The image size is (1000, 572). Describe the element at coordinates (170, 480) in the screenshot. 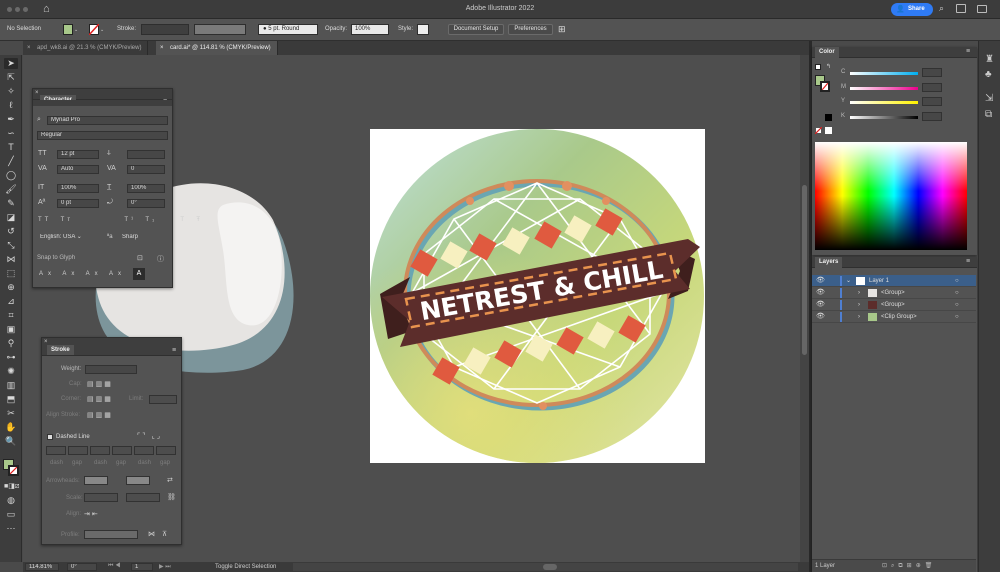

I see `swap-arrowheads-icon: ⇄` at that location.